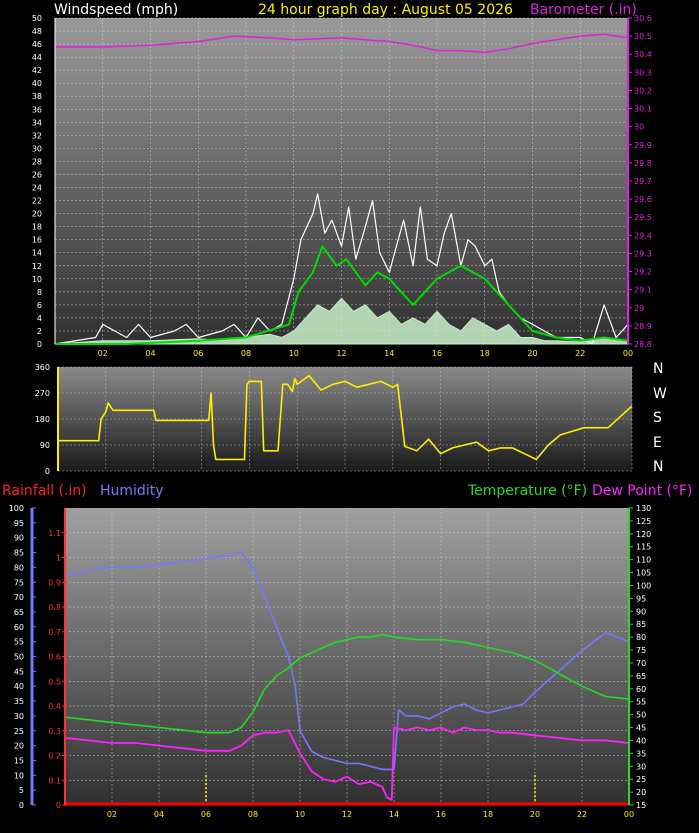 Image resolution: width=699 pixels, height=833 pixels. What do you see at coordinates (37, 201) in the screenshot?
I see `windspeed-tick-label: 22` at bounding box center [37, 201].